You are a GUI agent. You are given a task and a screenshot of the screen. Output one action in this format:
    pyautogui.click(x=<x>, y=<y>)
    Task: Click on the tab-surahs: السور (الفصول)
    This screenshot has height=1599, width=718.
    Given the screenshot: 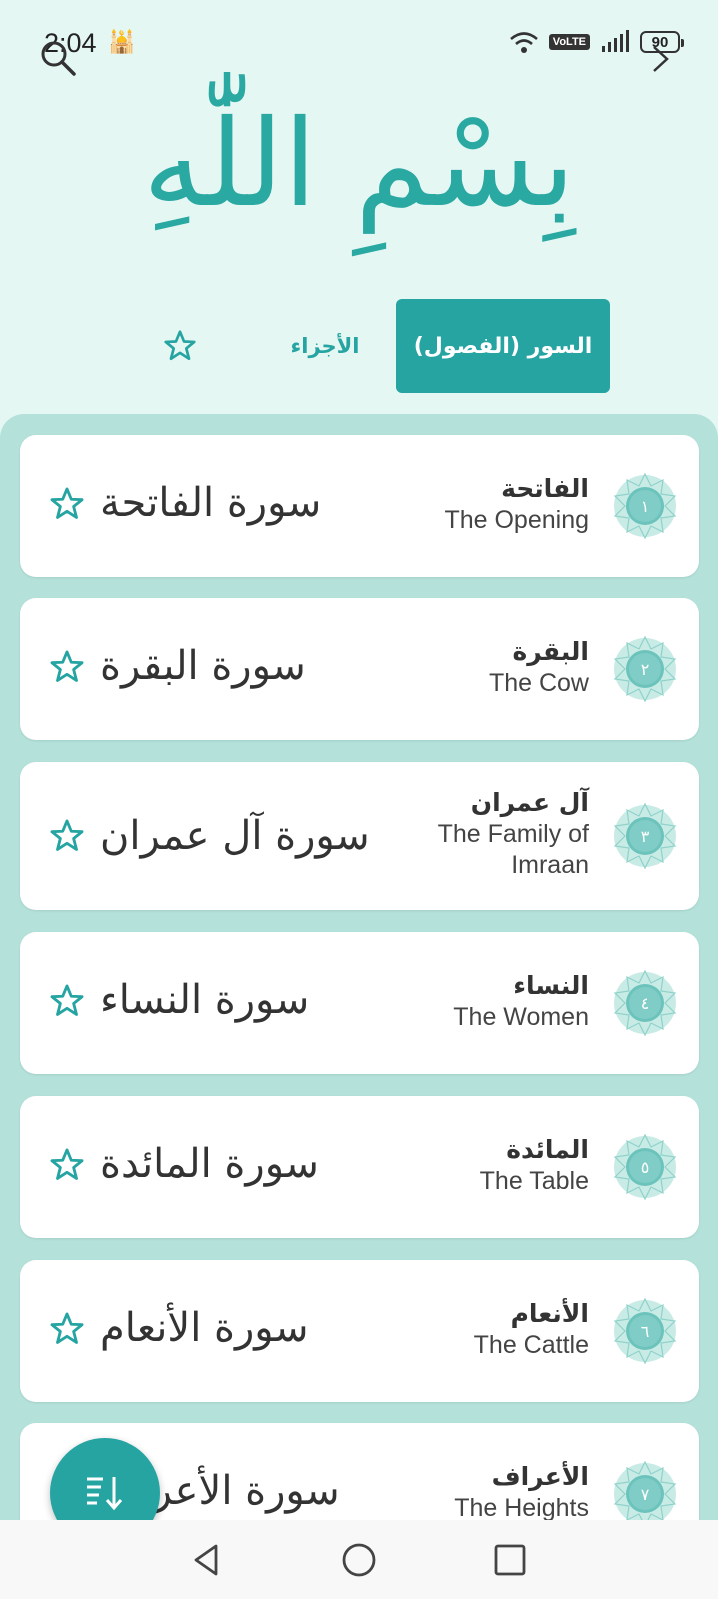 What is the action you would take?
    pyautogui.click(x=503, y=346)
    